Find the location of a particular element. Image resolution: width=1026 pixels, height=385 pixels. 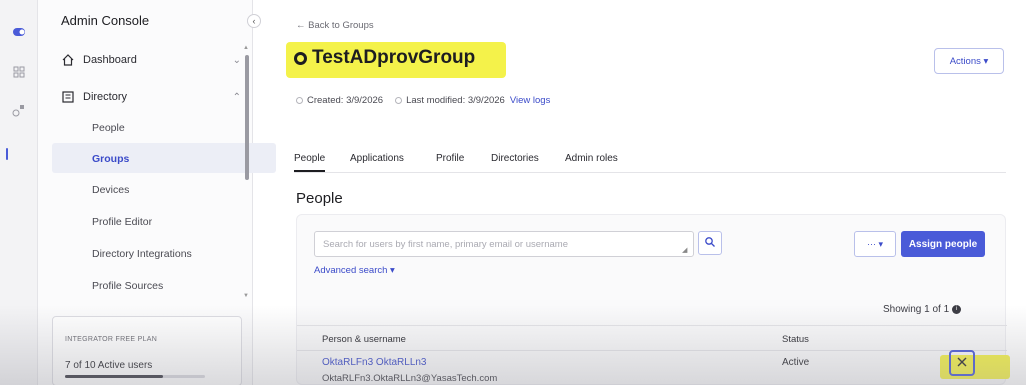

home-icon is located at coordinates (68, 60).